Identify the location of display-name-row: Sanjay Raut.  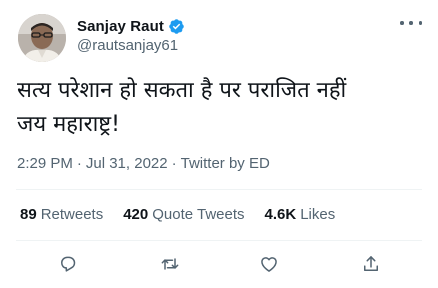
(131, 26).